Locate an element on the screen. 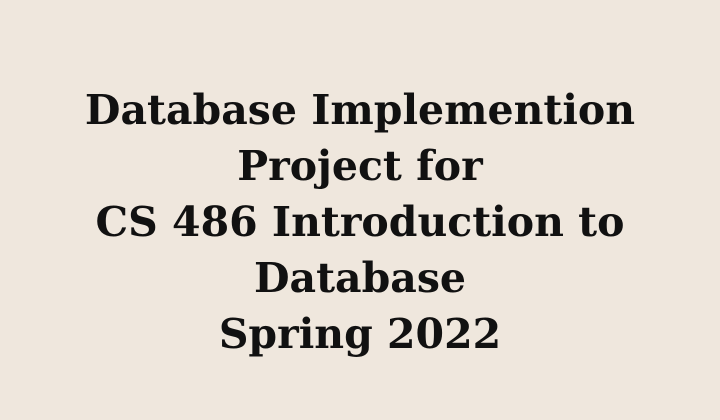 The height and width of the screenshot is (420, 720). title-line-1: Database Implemention is located at coordinates (360, 110).